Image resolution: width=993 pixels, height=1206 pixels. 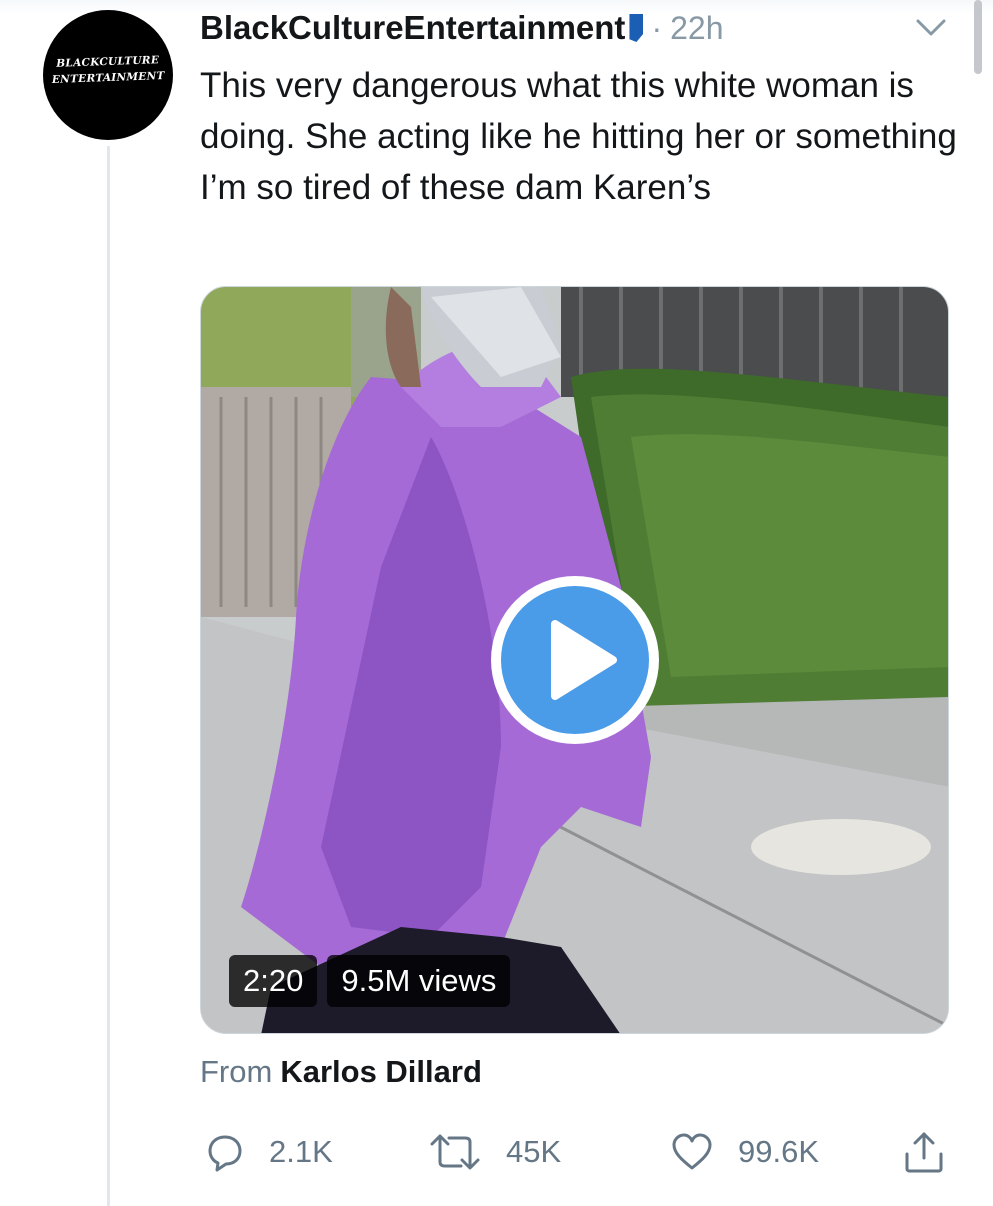 I want to click on play-icon, so click(x=575, y=660).